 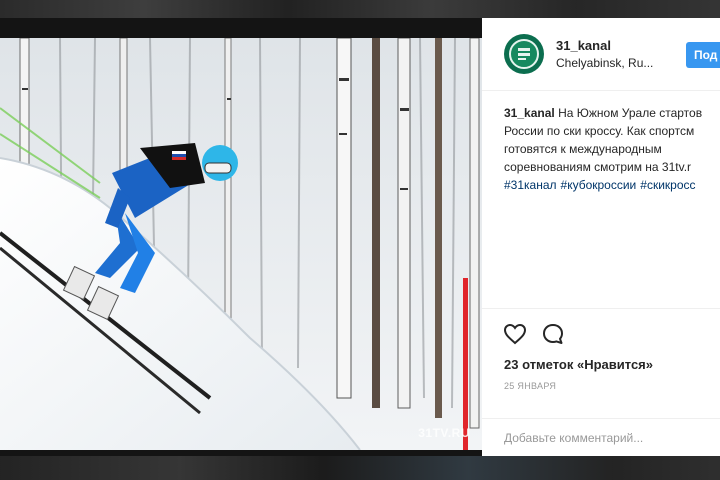 I want to click on hashtag-link: #31канал, so click(x=530, y=185).